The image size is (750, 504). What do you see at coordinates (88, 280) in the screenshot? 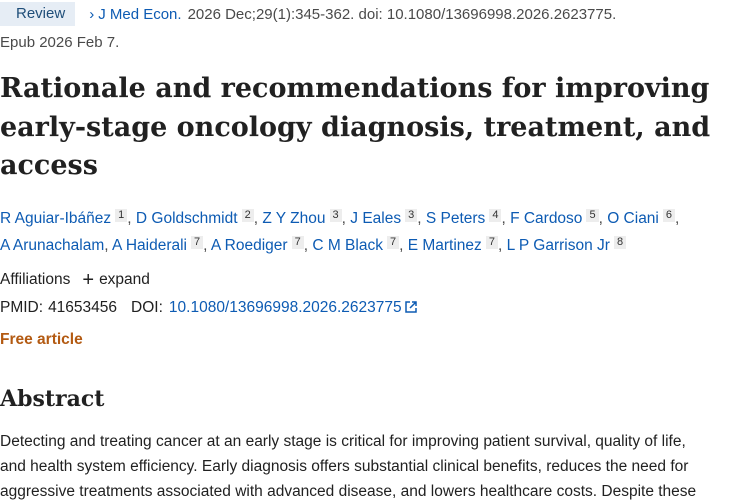
I see `plus-icon: +` at bounding box center [88, 280].